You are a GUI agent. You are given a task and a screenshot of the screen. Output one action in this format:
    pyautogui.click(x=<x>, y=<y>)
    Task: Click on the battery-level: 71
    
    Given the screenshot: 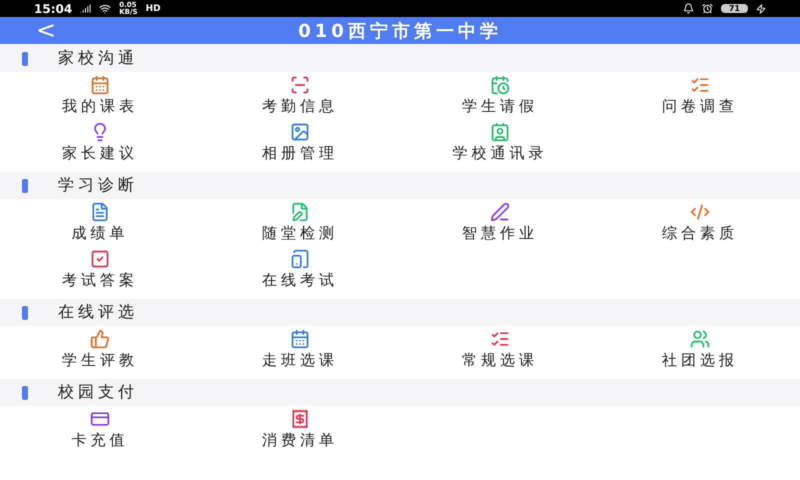 What is the action you would take?
    pyautogui.click(x=734, y=8)
    